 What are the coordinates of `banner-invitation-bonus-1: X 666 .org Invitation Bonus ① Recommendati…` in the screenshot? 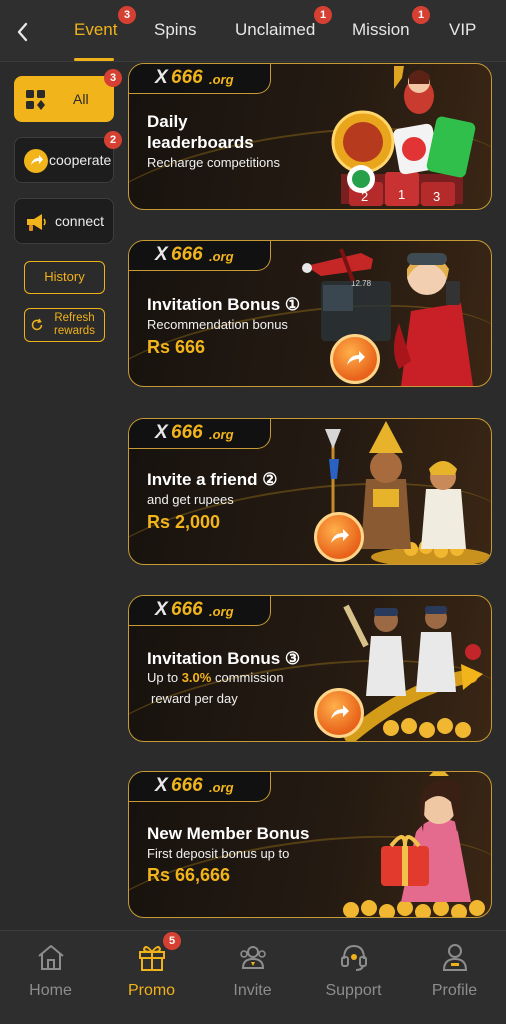 It's located at (310, 313).